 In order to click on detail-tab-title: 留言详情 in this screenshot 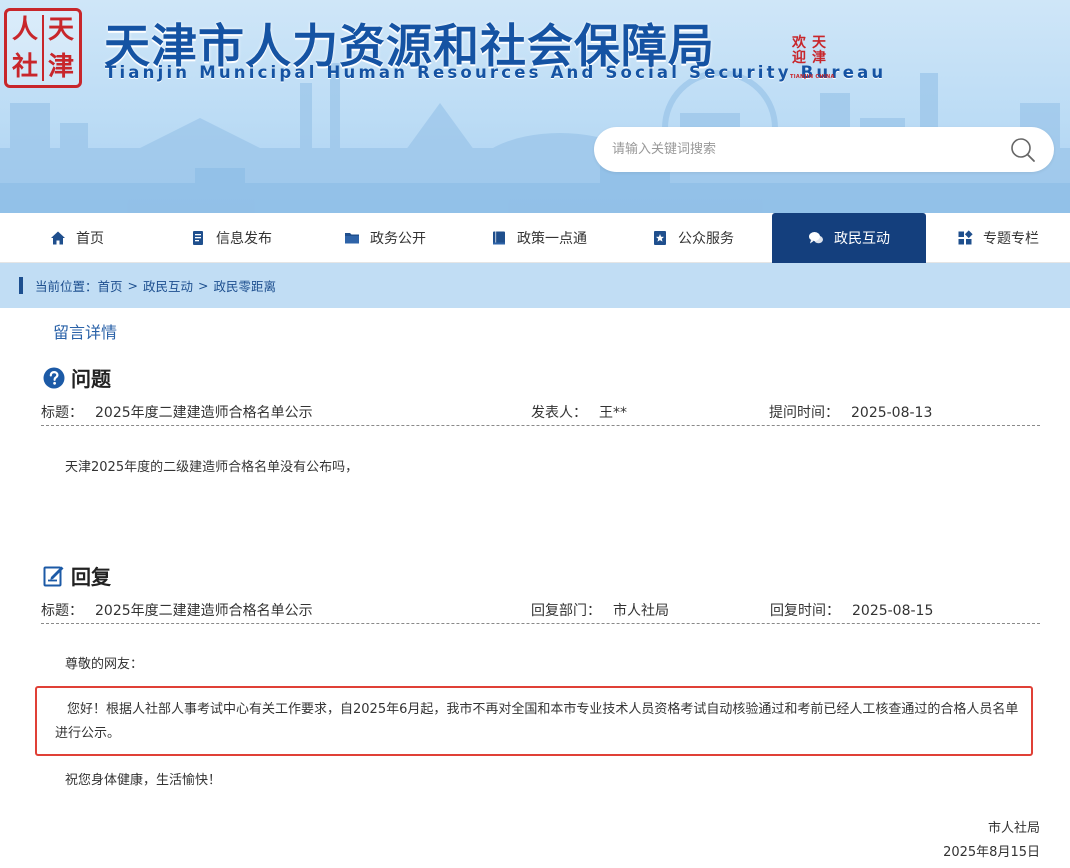, I will do `click(85, 332)`.